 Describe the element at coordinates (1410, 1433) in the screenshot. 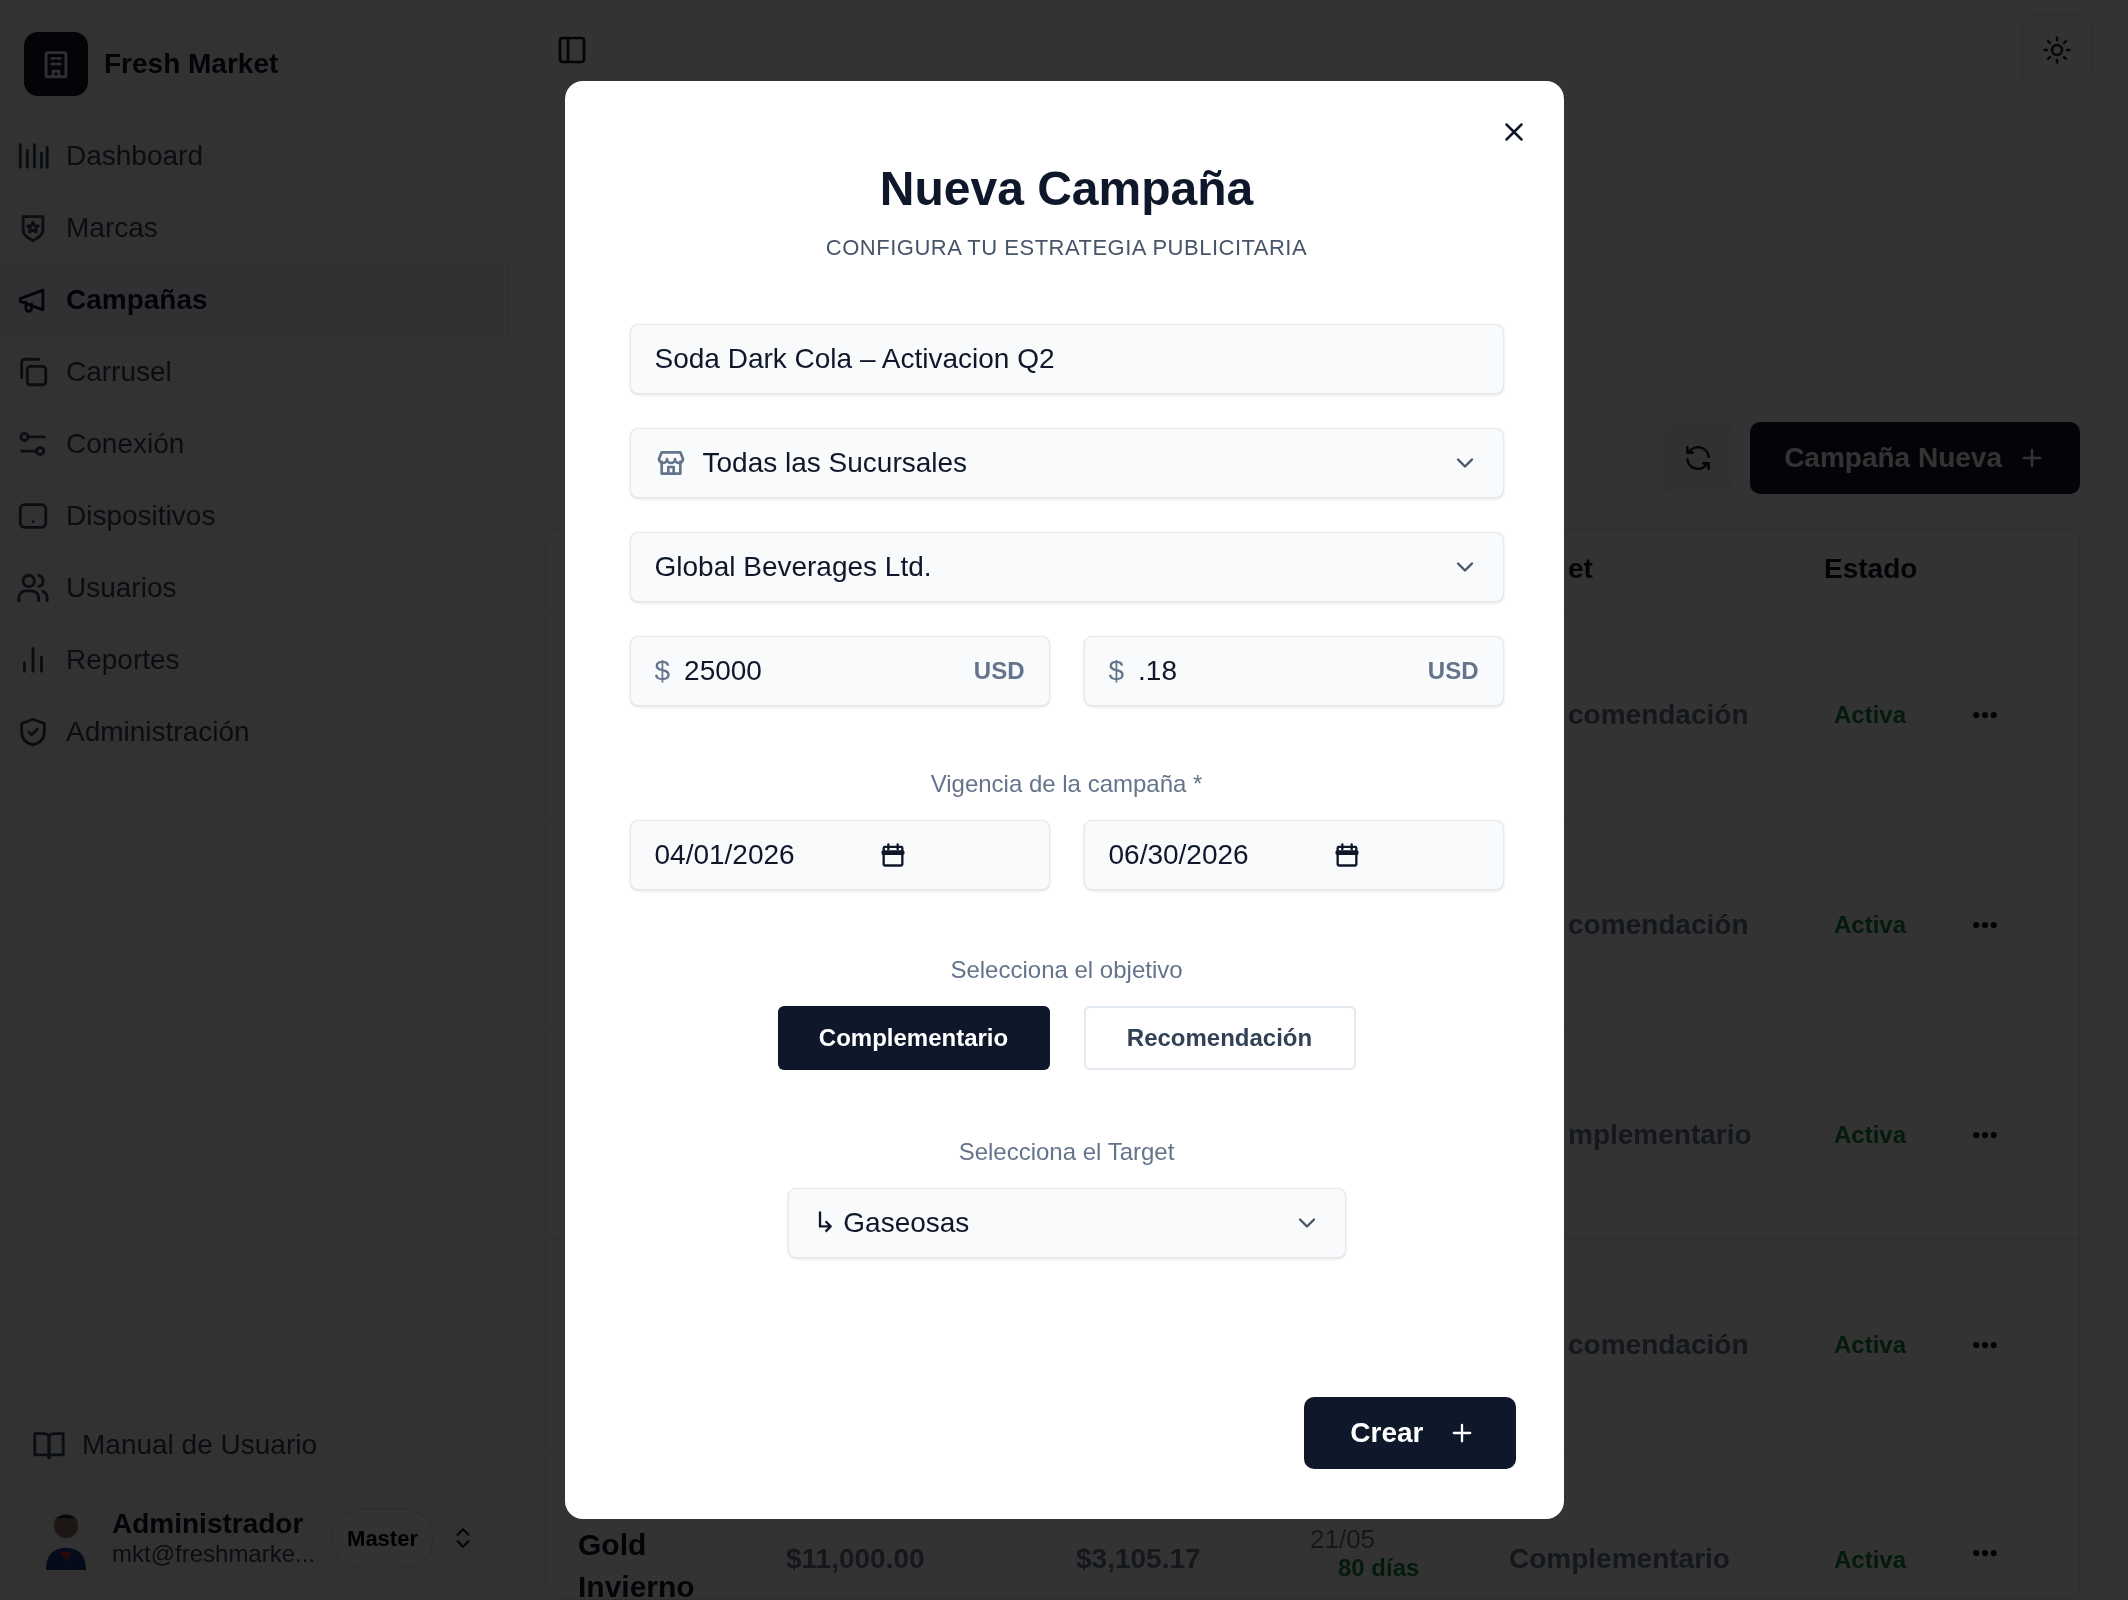

I see `create-button: Crear` at that location.